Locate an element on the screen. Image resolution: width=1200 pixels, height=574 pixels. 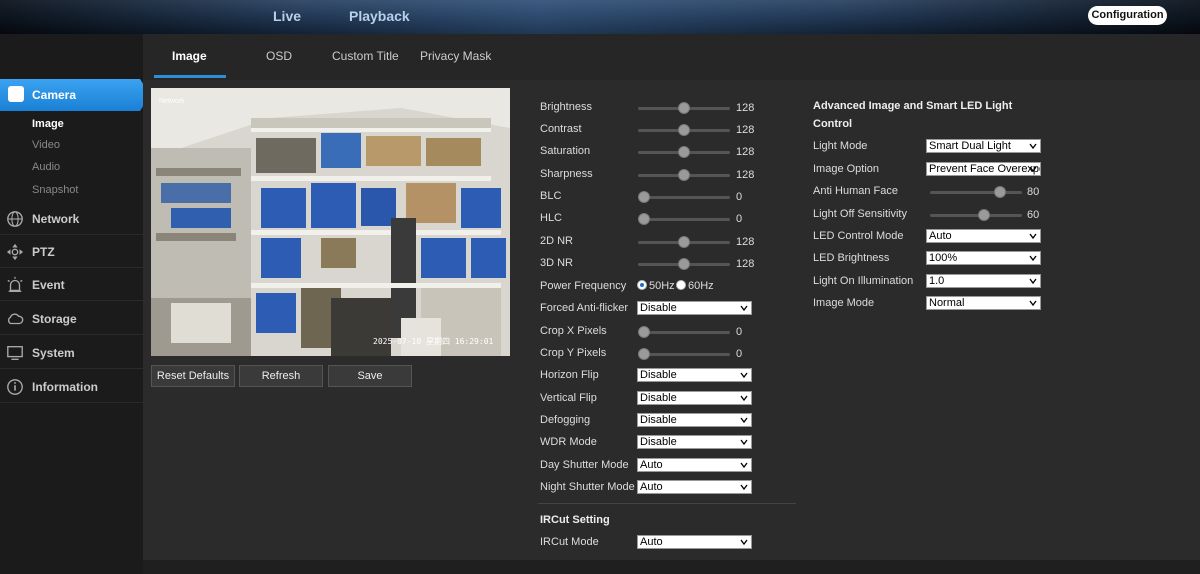
crop-x-value: 0 is located at coordinates (739, 332).